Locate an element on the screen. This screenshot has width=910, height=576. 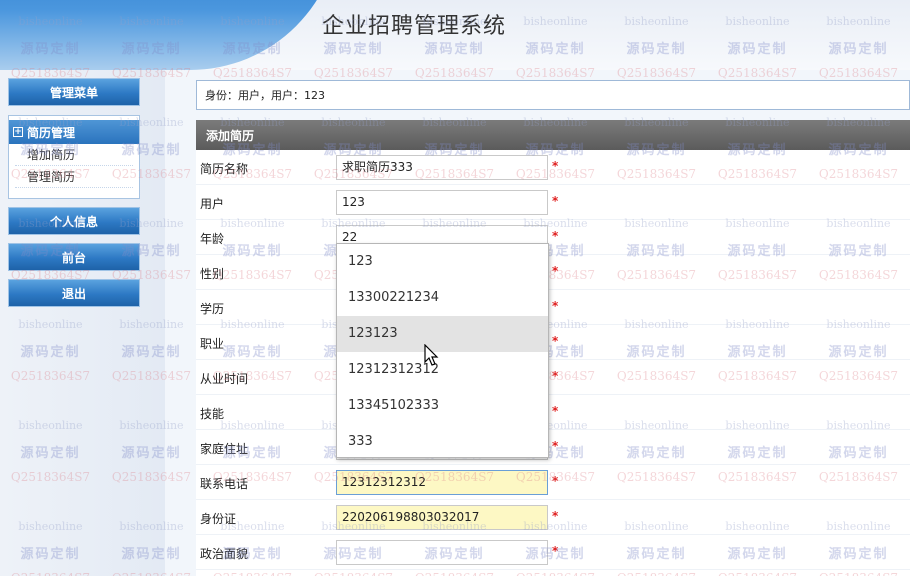
form-row: 身份证 220206198803032017 * is located at coordinates (553, 517).